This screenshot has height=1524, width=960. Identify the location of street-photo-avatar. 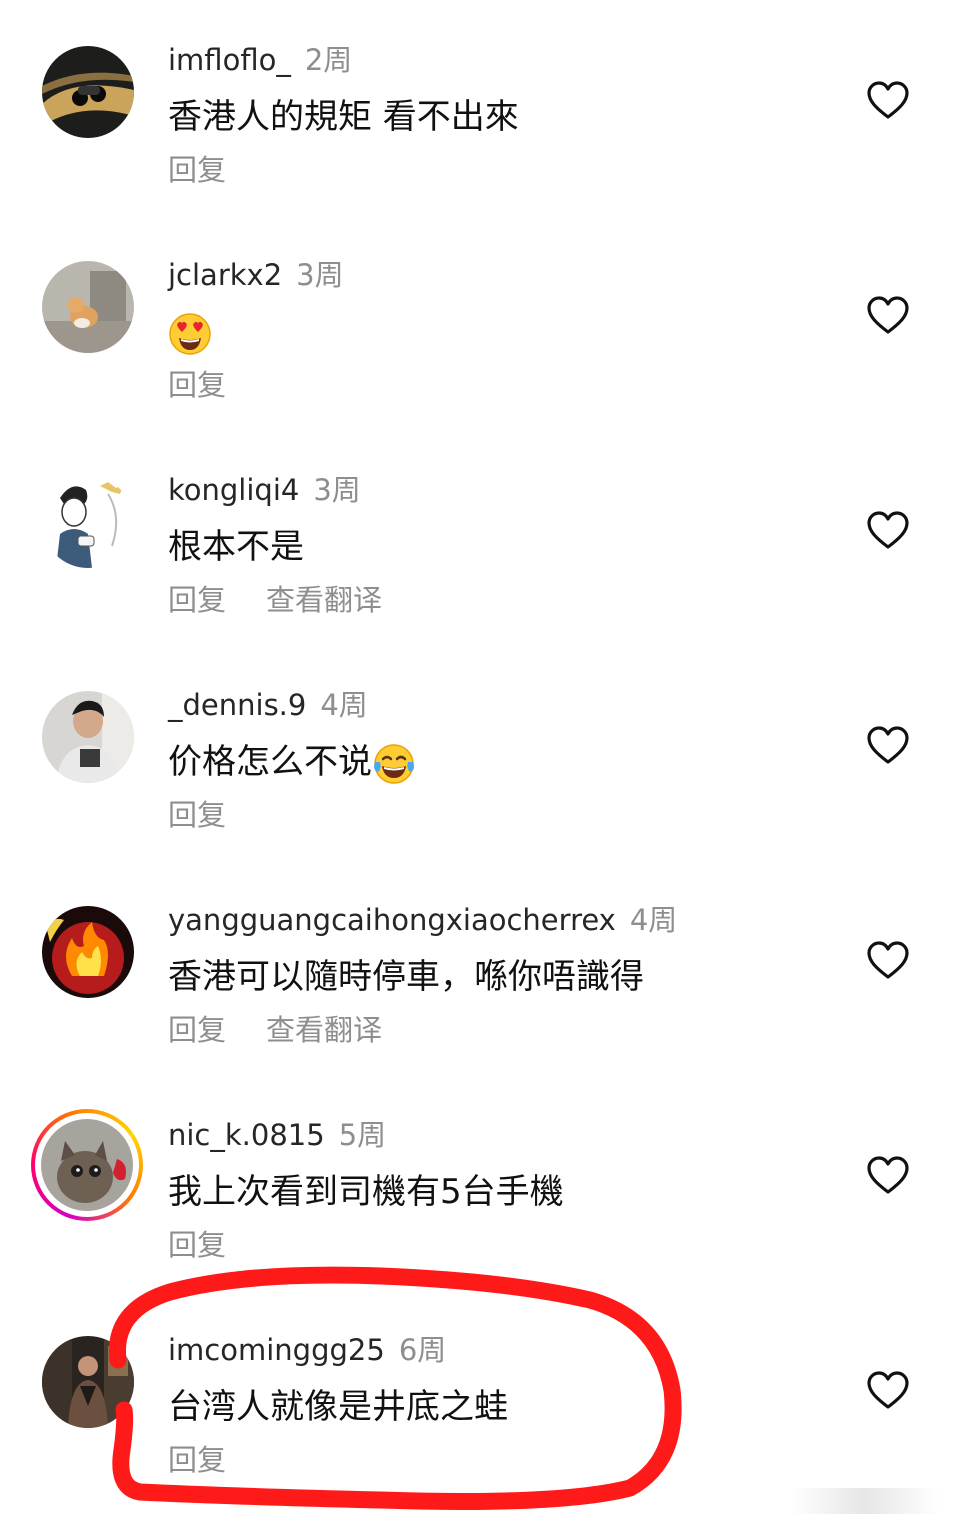
(88, 1382).